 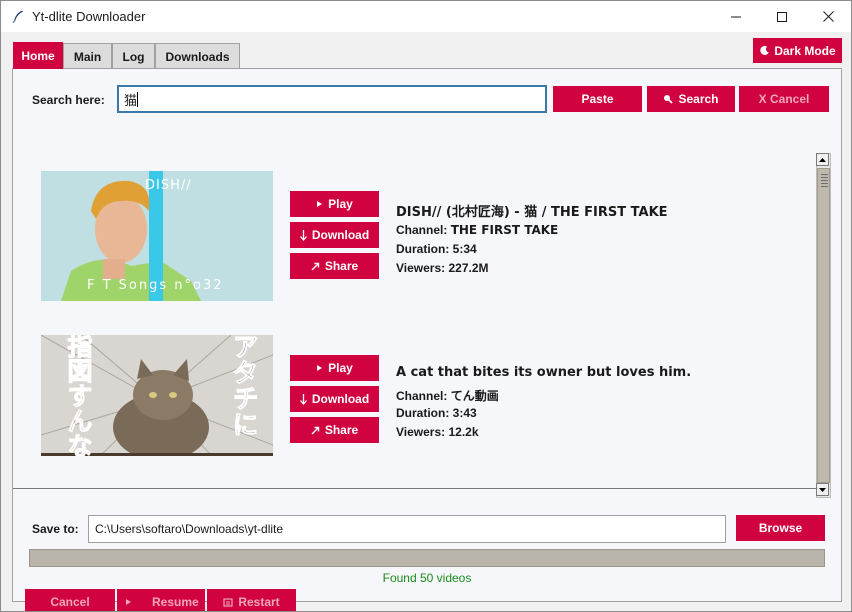 I want to click on paste-button: Paste, so click(x=597, y=99).